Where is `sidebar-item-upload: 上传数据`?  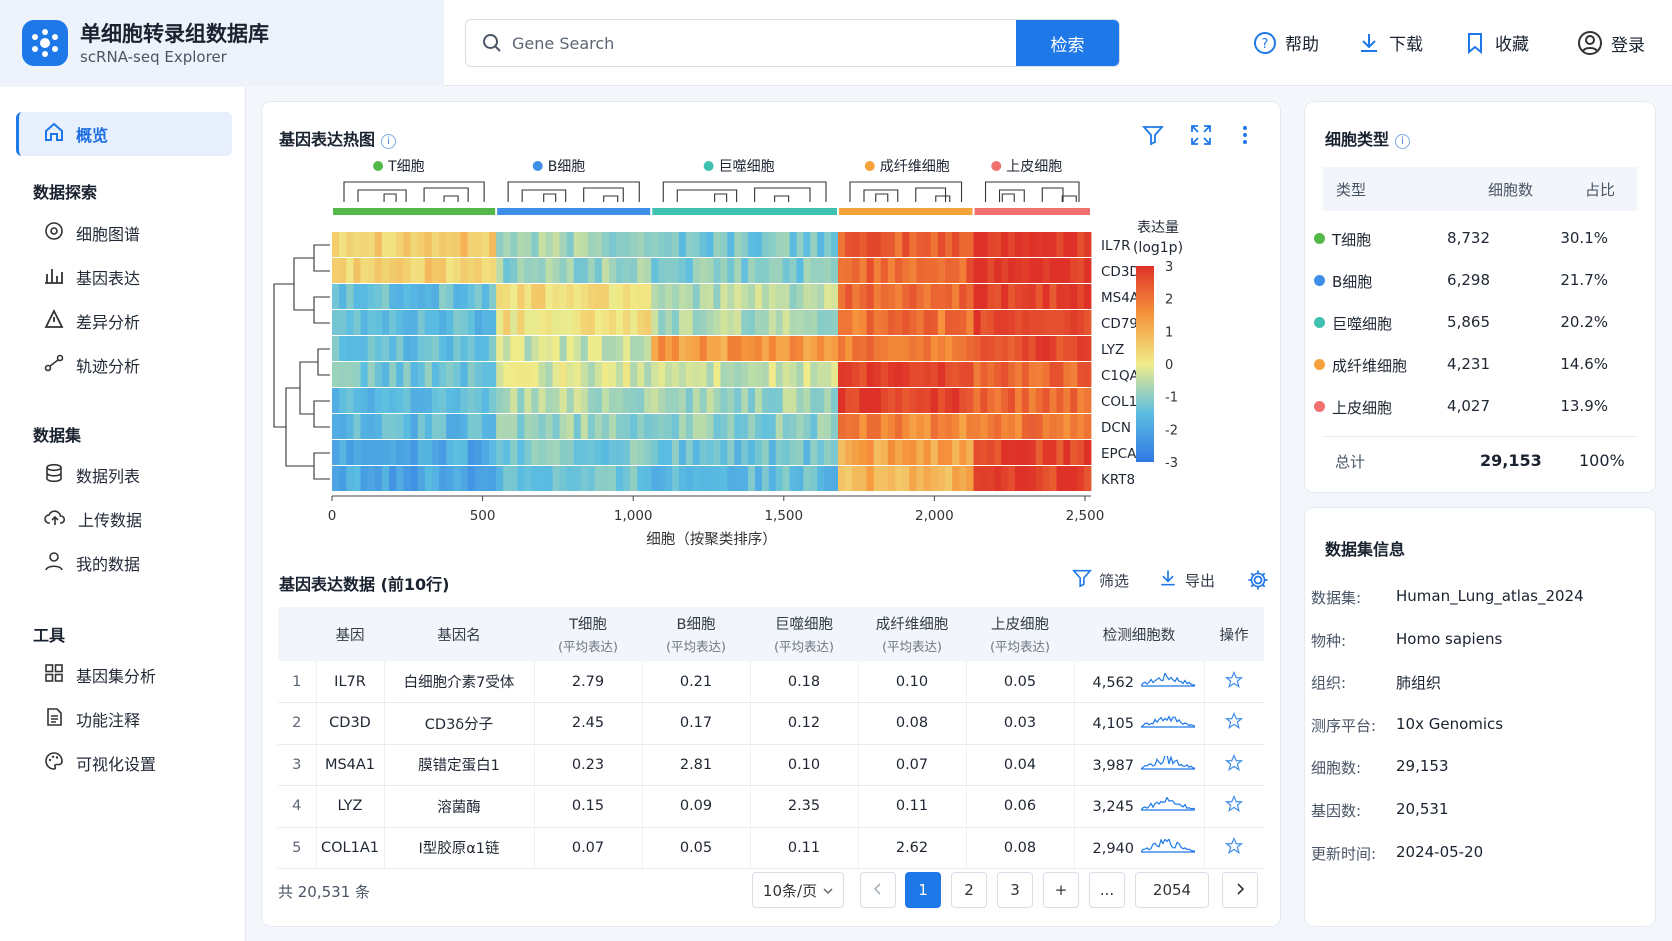
sidebar-item-upload: 上传数据 is located at coordinates (124, 519).